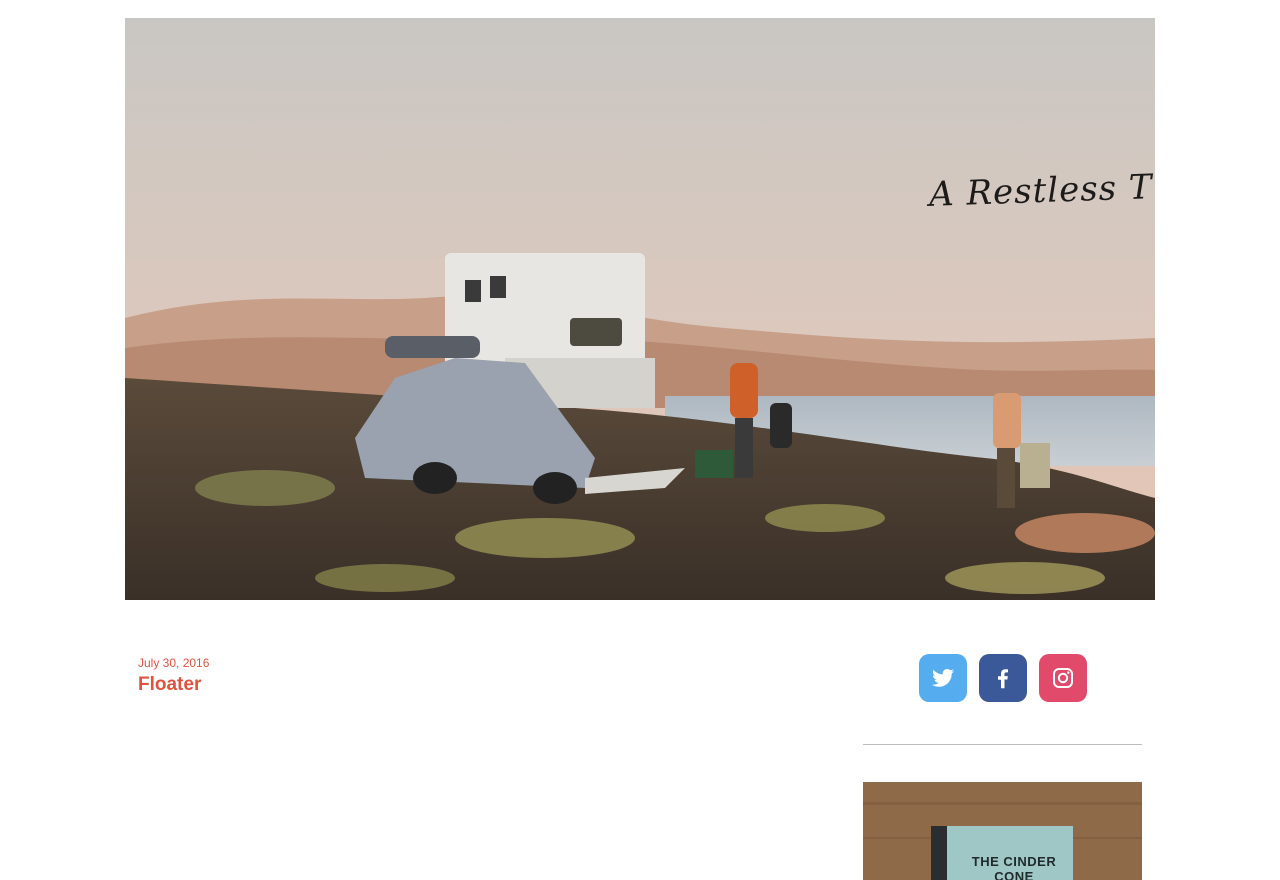 Image resolution: width=1280 pixels, height=880 pixels. I want to click on post-date: July 30, 2016, so click(174, 663).